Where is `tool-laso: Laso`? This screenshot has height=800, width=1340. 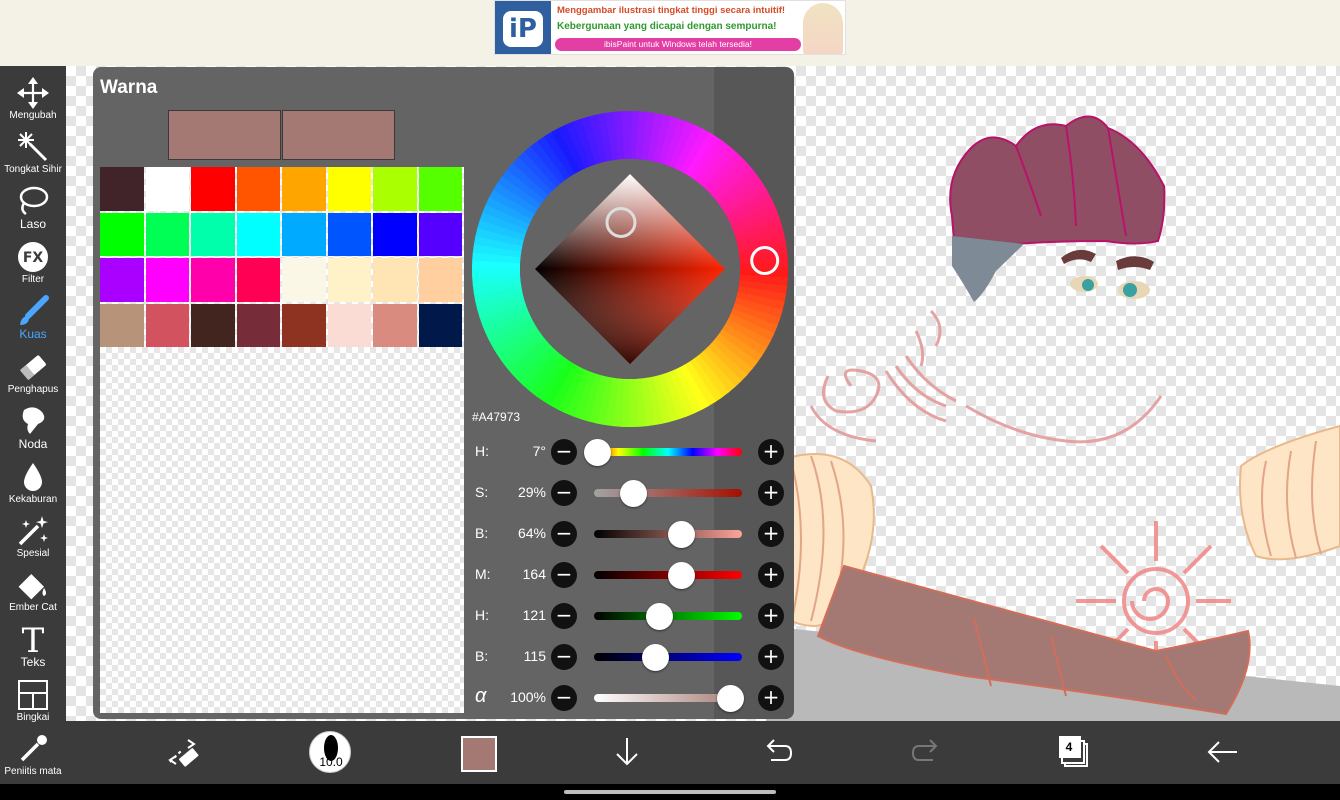
tool-laso: Laso is located at coordinates (33, 207).